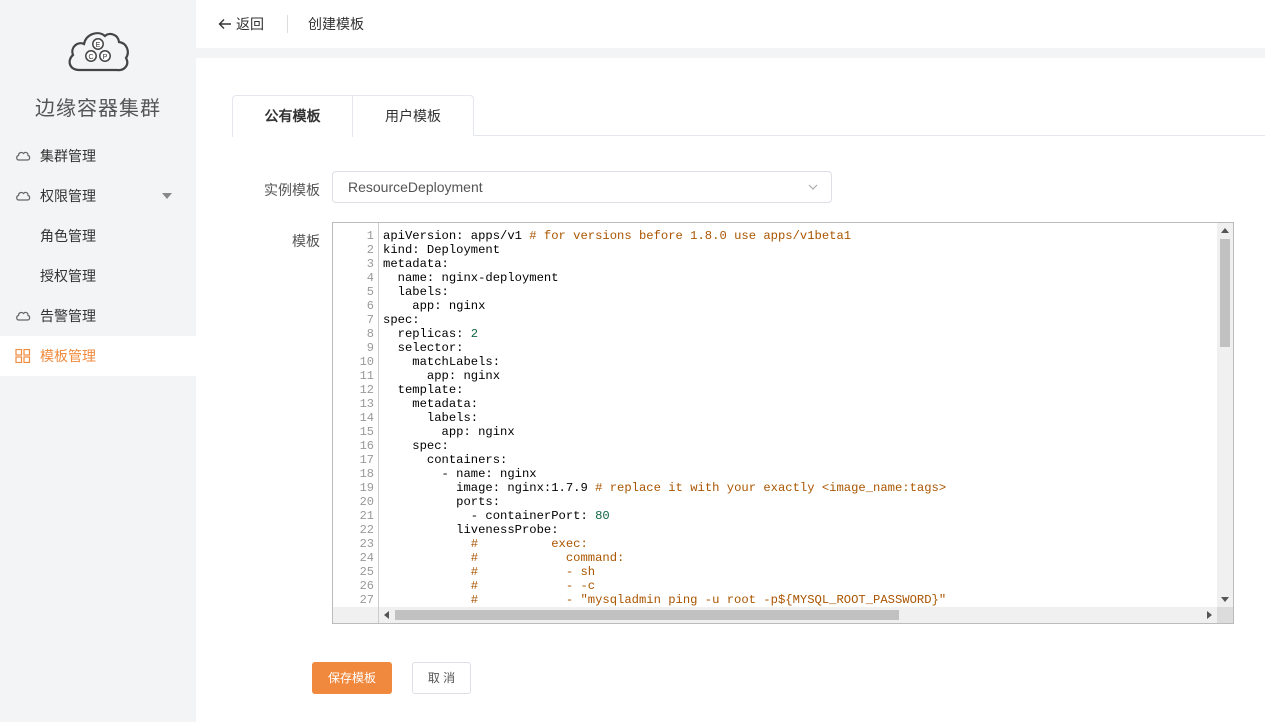  I want to click on line-number: 24, so click(366, 558).